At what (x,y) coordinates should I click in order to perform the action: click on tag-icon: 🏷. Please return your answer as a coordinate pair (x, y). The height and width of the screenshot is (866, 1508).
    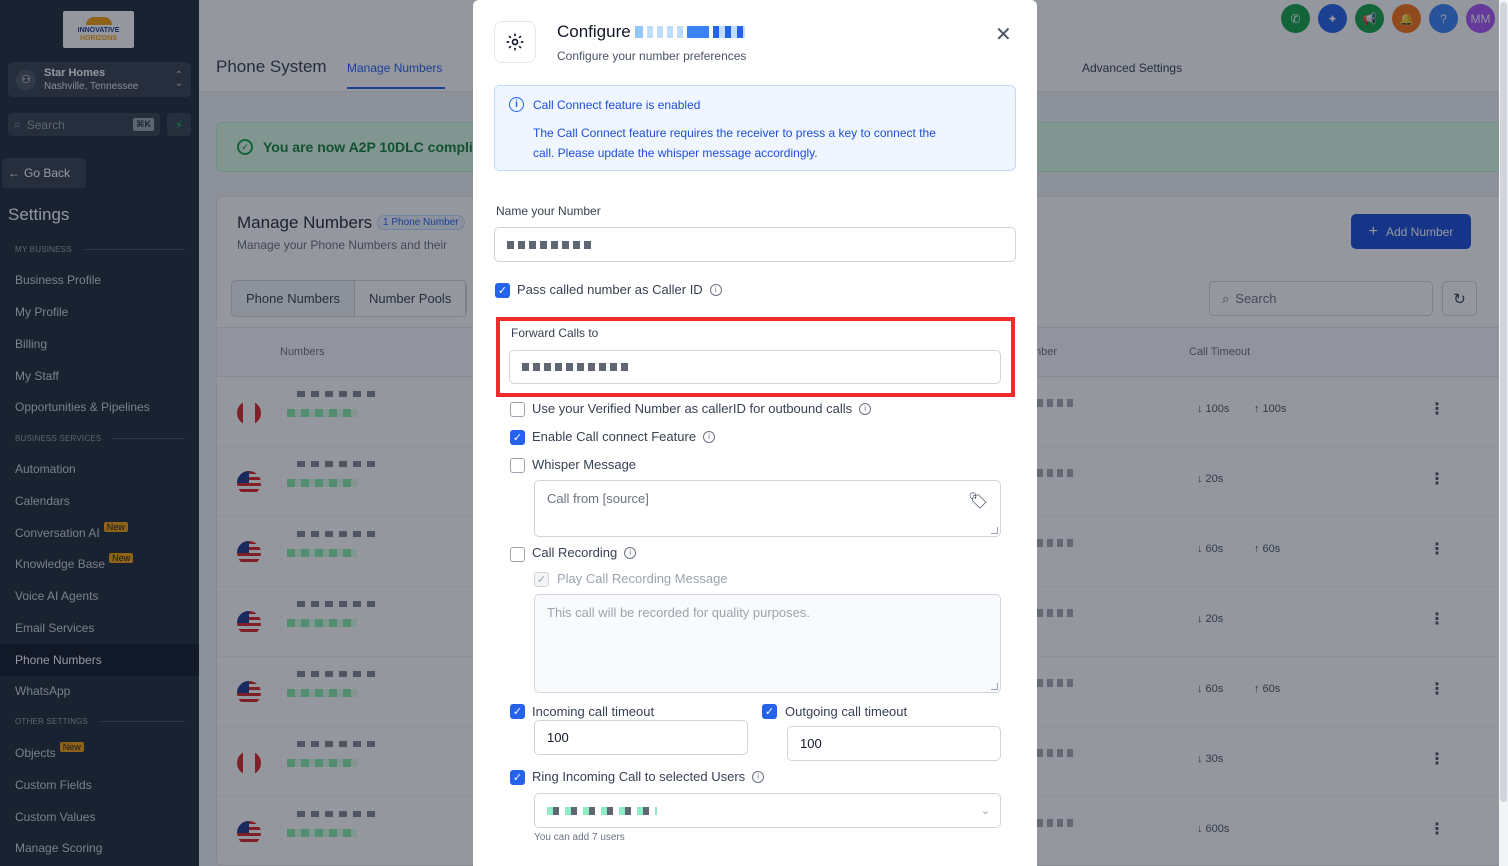
    Looking at the image, I should click on (978, 501).